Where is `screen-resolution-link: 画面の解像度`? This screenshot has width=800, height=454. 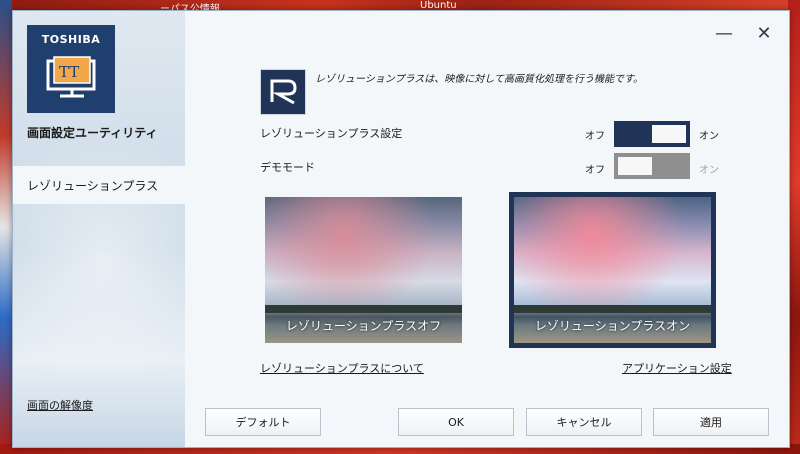 screen-resolution-link: 画面の解像度 is located at coordinates (60, 405).